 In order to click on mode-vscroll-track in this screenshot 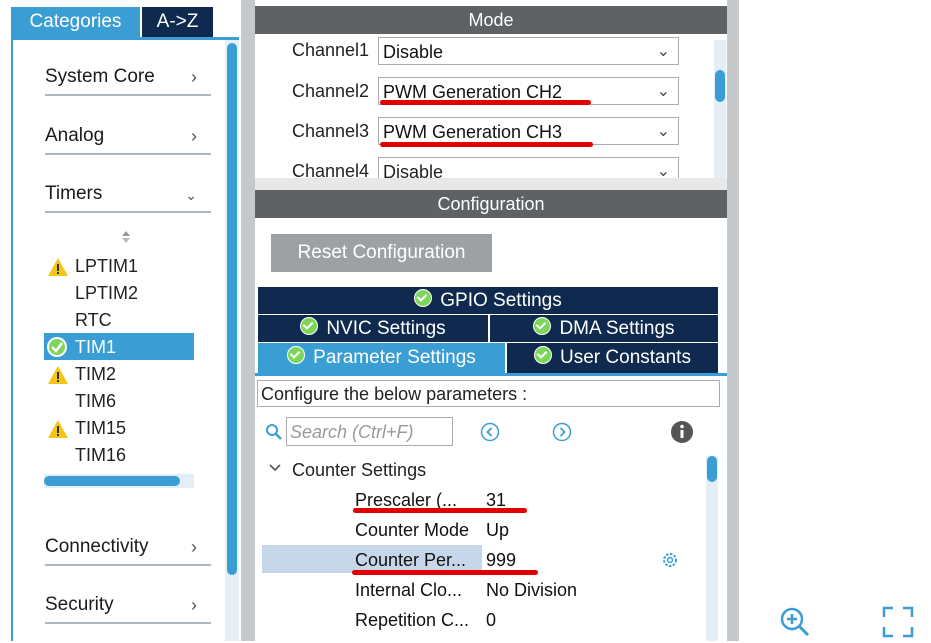, I will do `click(720, 109)`.